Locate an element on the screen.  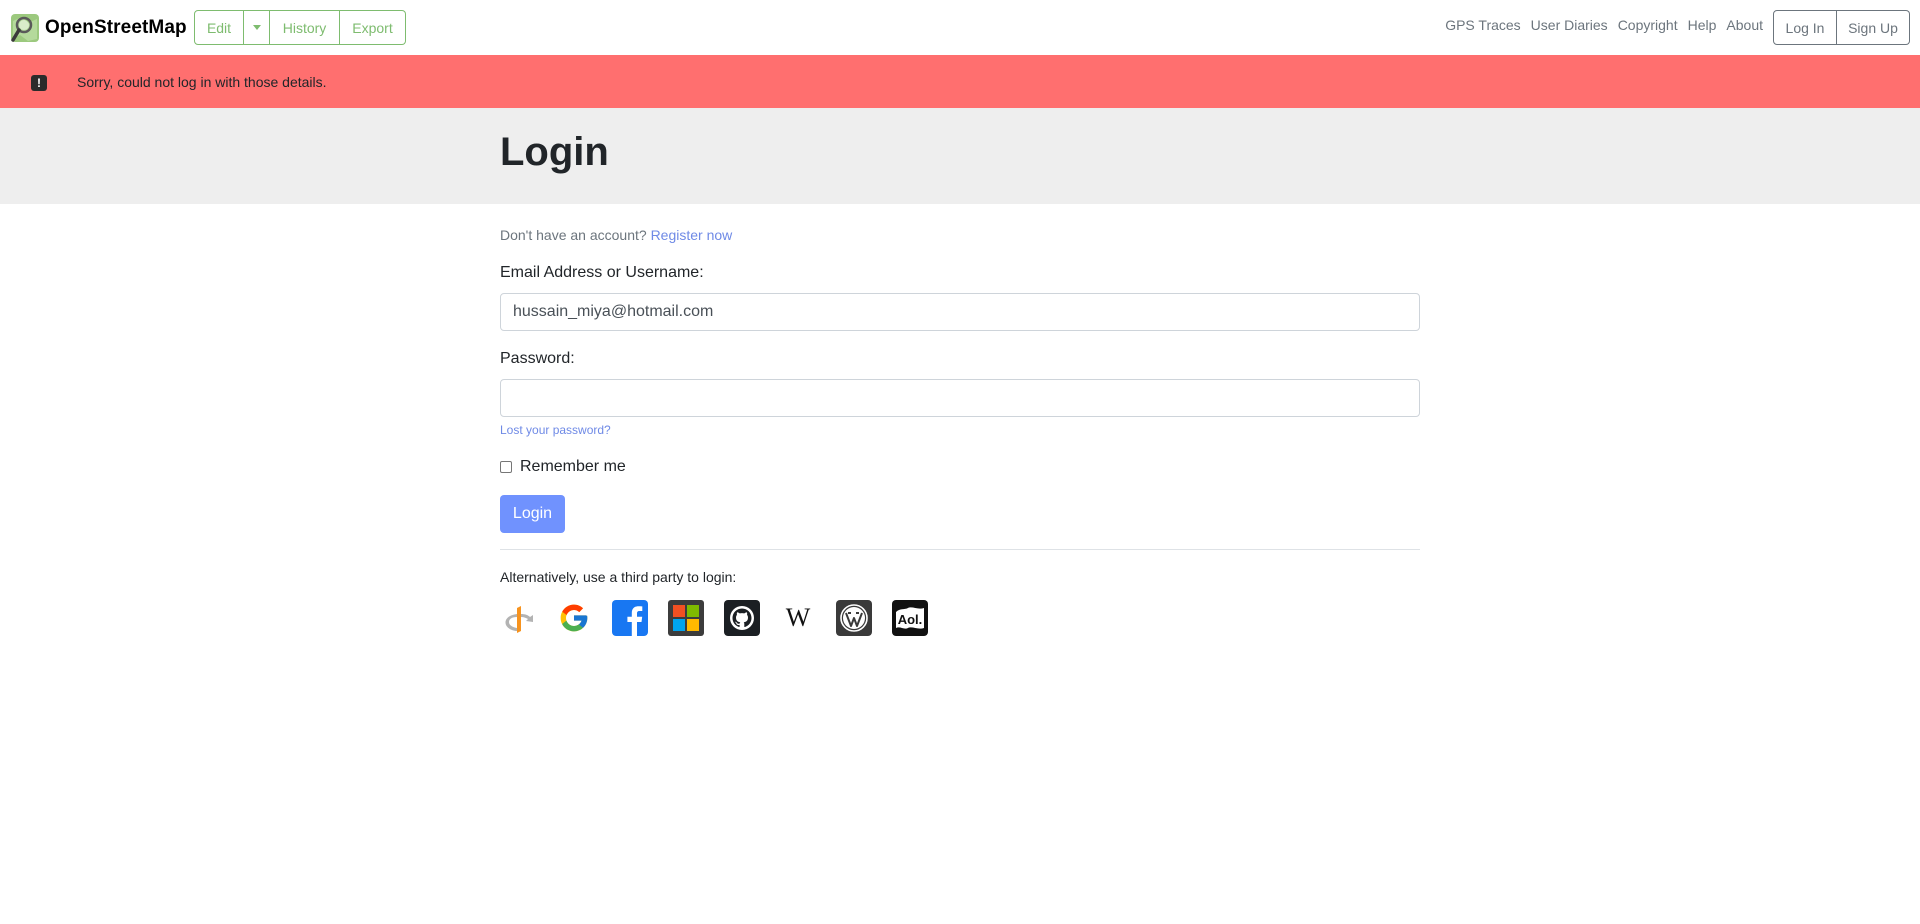
microsoft-icon is located at coordinates (686, 618).